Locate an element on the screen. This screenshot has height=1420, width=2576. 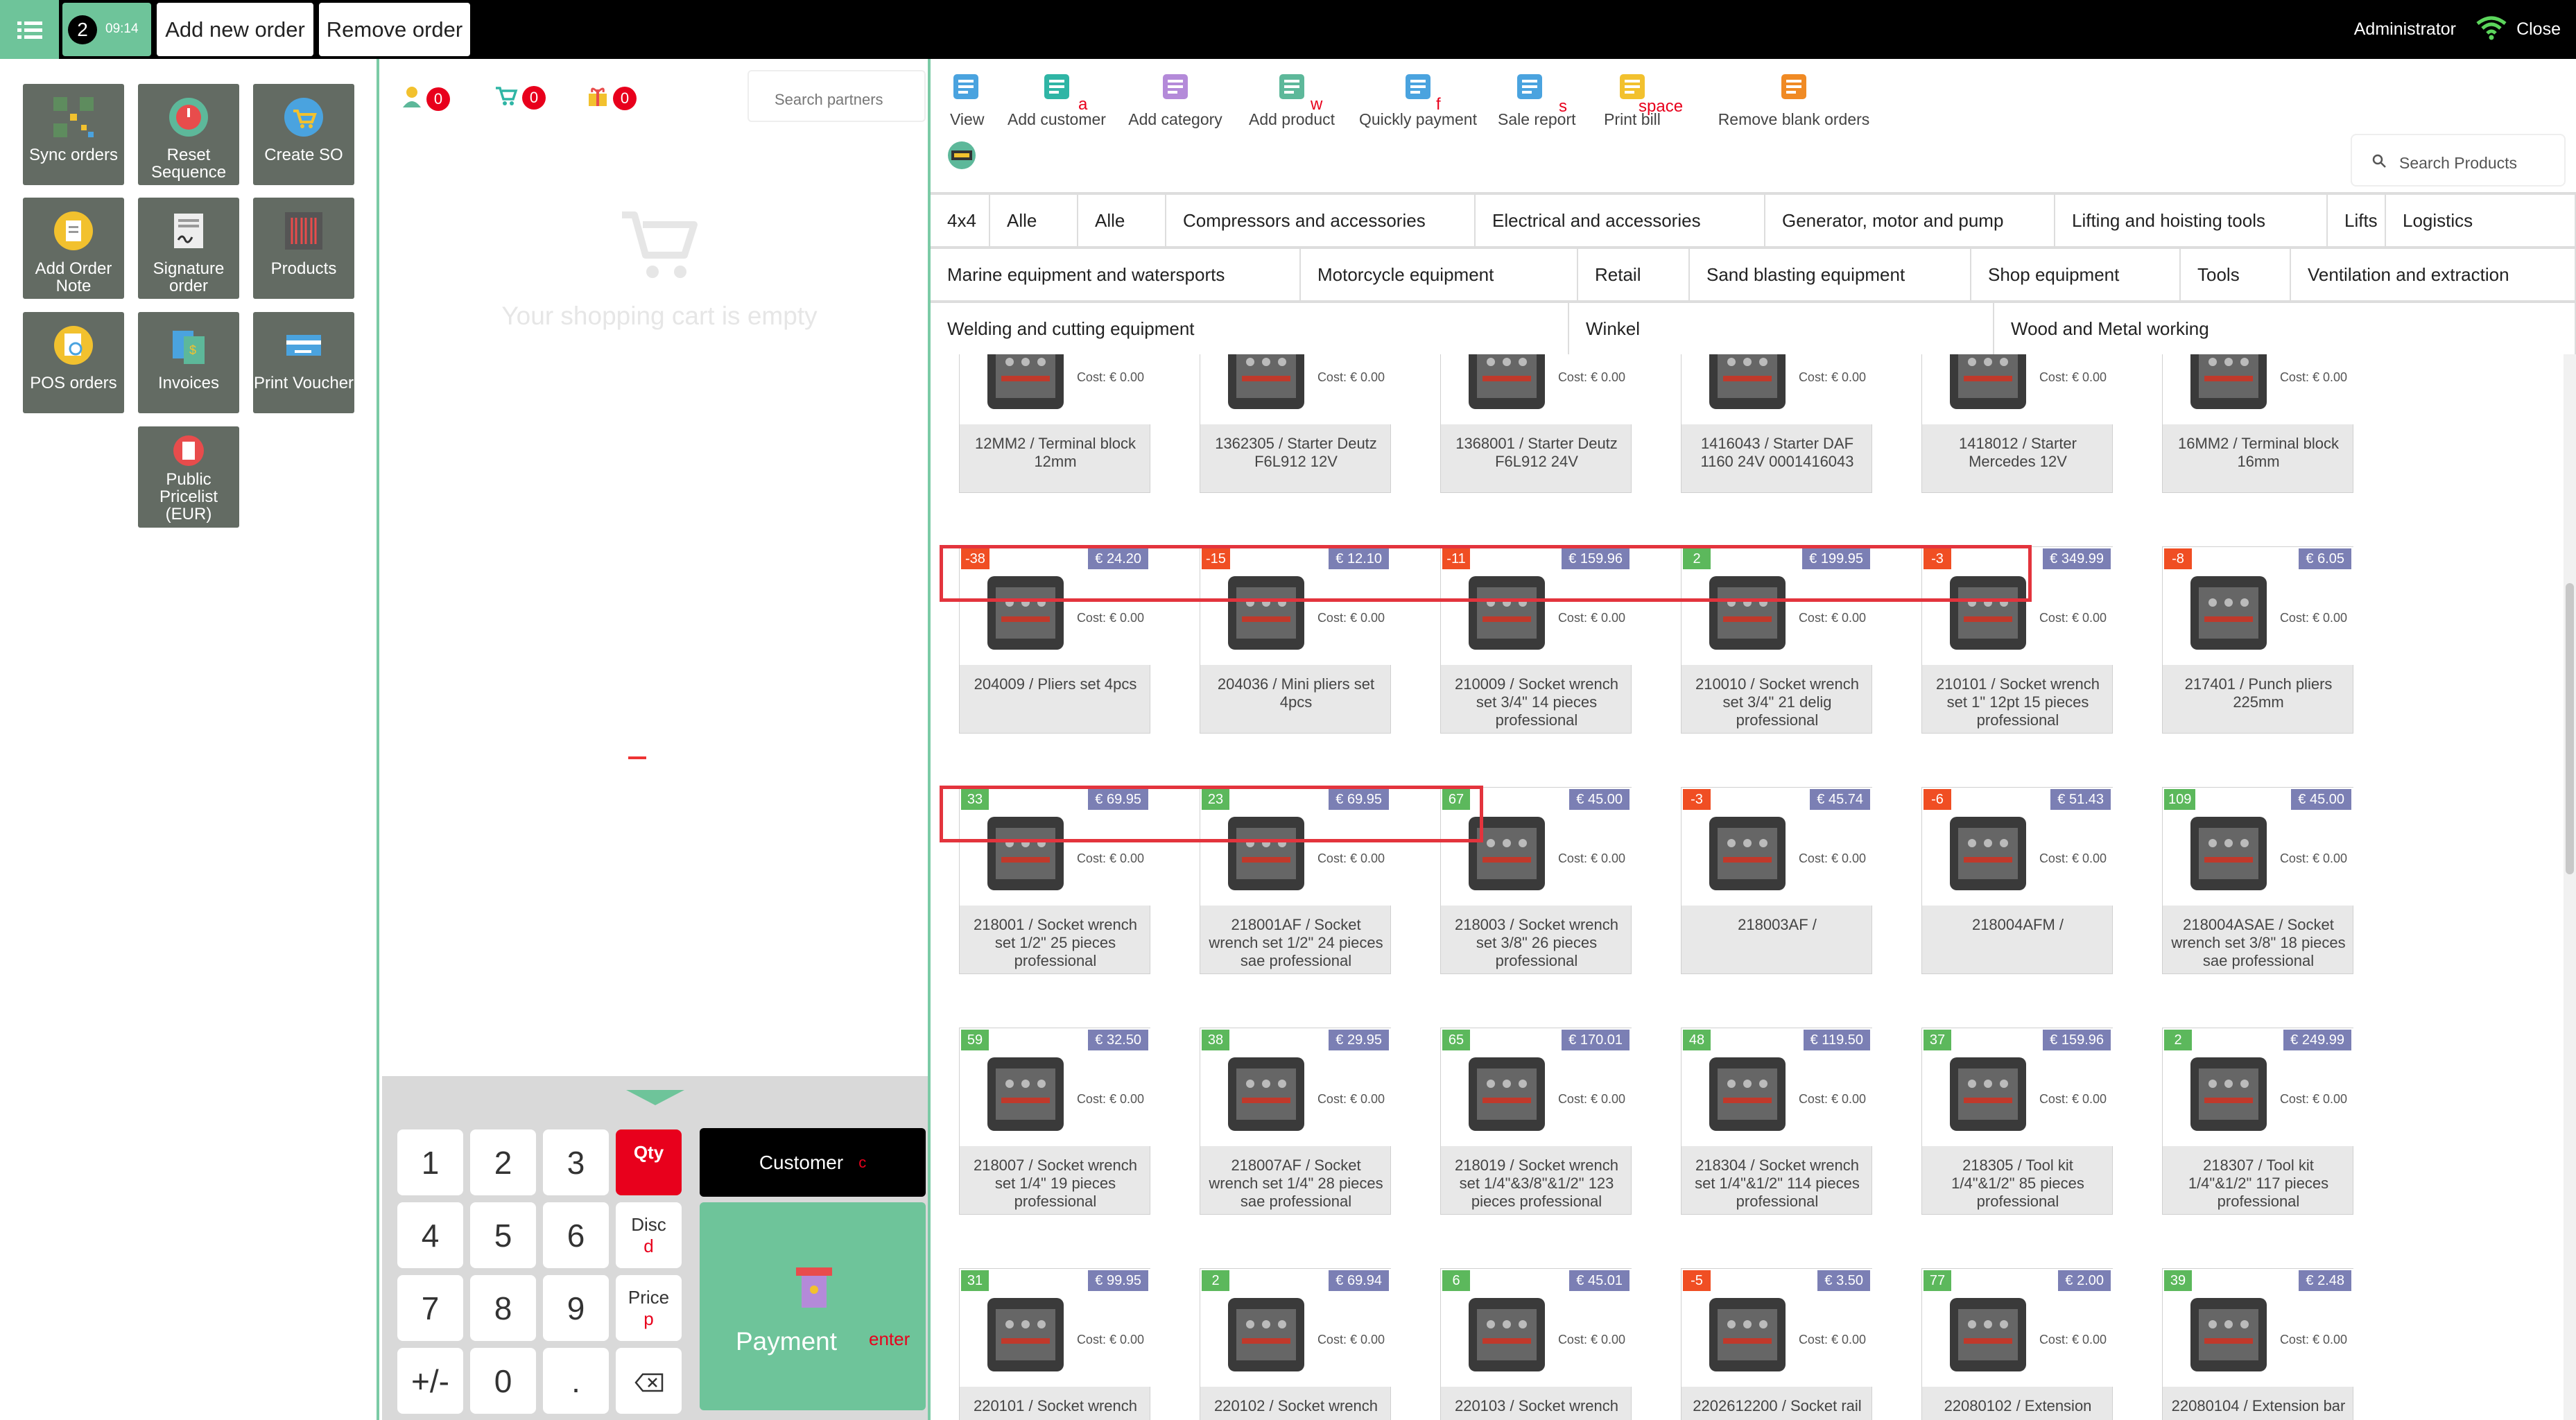
category-tab: Marine equipment and watersports is located at coordinates (1116, 275).